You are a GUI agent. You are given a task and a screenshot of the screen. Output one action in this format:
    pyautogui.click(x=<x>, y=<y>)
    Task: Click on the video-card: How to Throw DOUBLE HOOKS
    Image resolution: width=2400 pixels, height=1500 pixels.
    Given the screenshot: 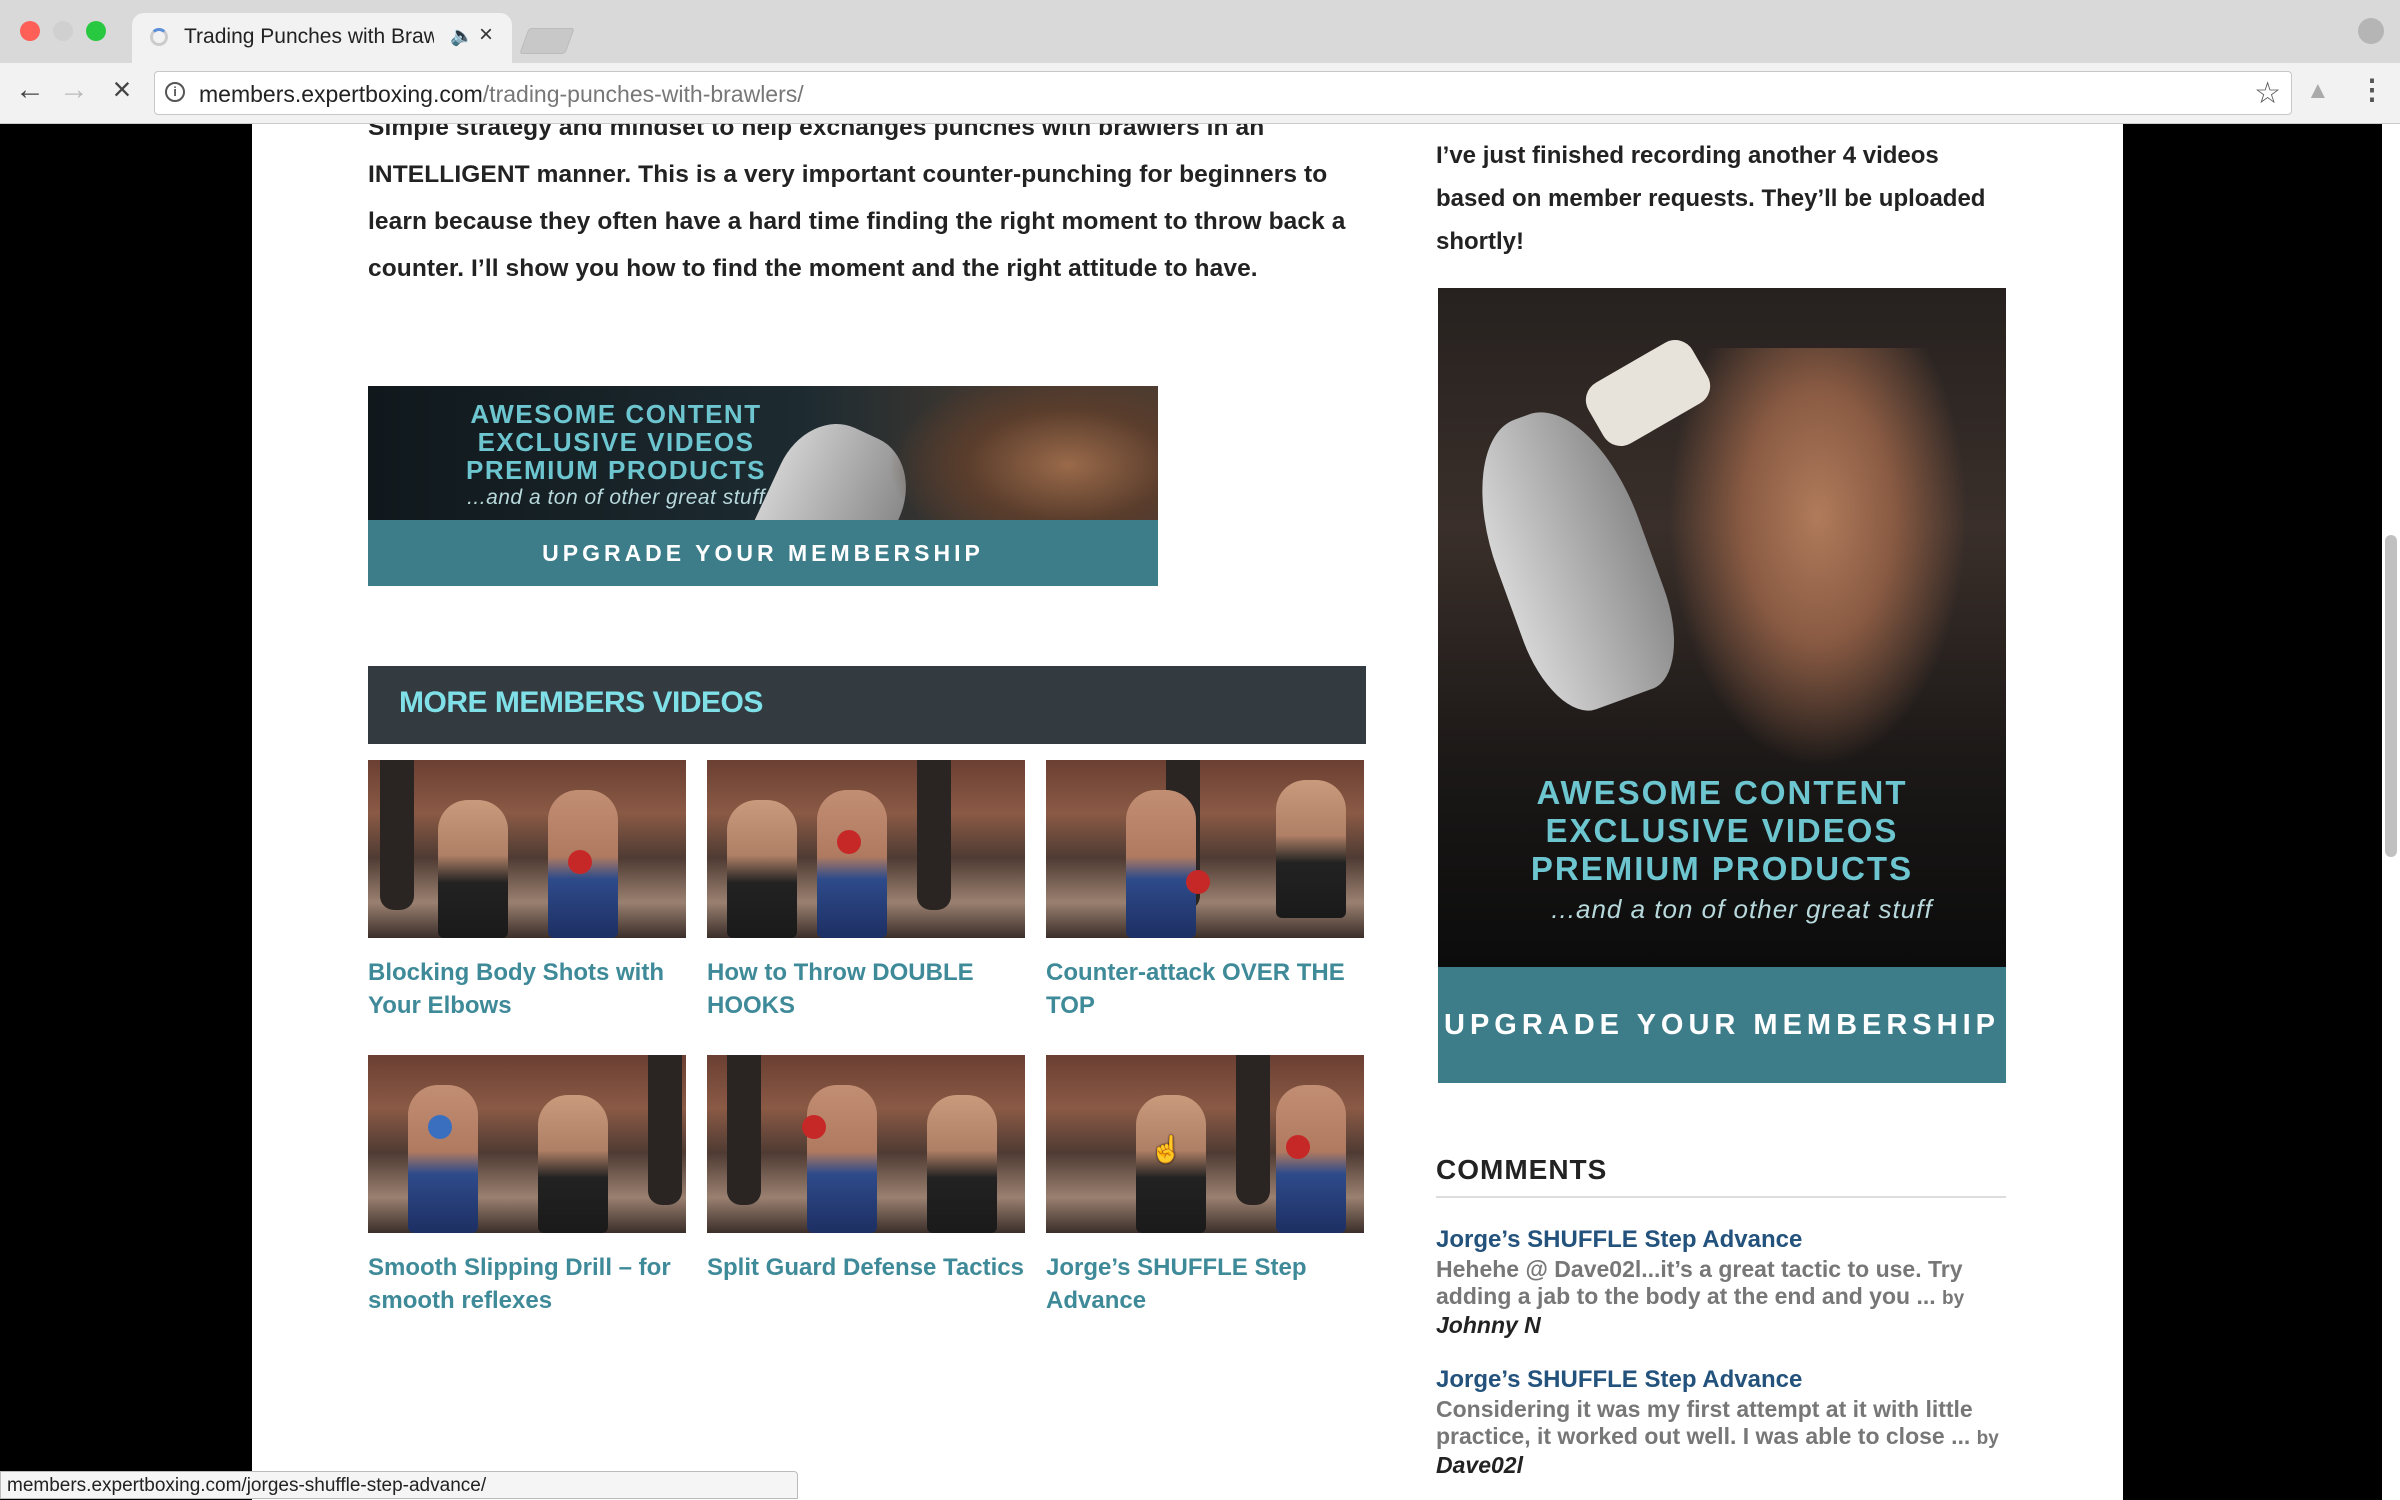 What is the action you would take?
    pyautogui.click(x=866, y=891)
    